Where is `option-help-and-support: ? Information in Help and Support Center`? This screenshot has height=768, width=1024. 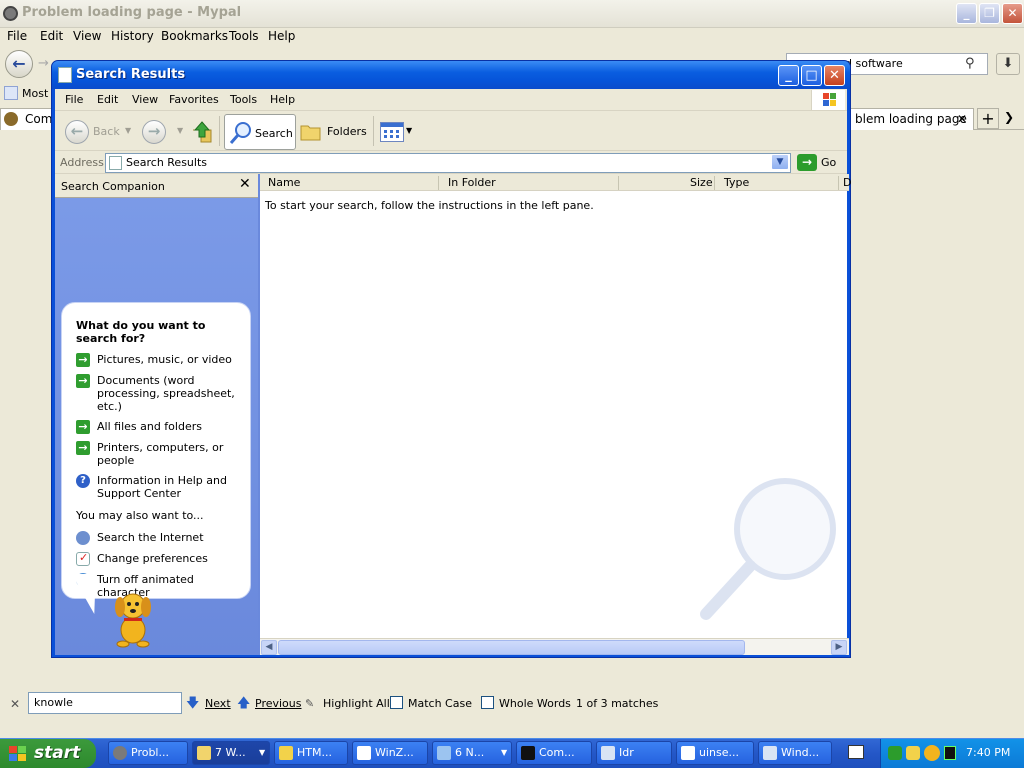 option-help-and-support: ? Information in Help and Support Center is located at coordinates (158, 487).